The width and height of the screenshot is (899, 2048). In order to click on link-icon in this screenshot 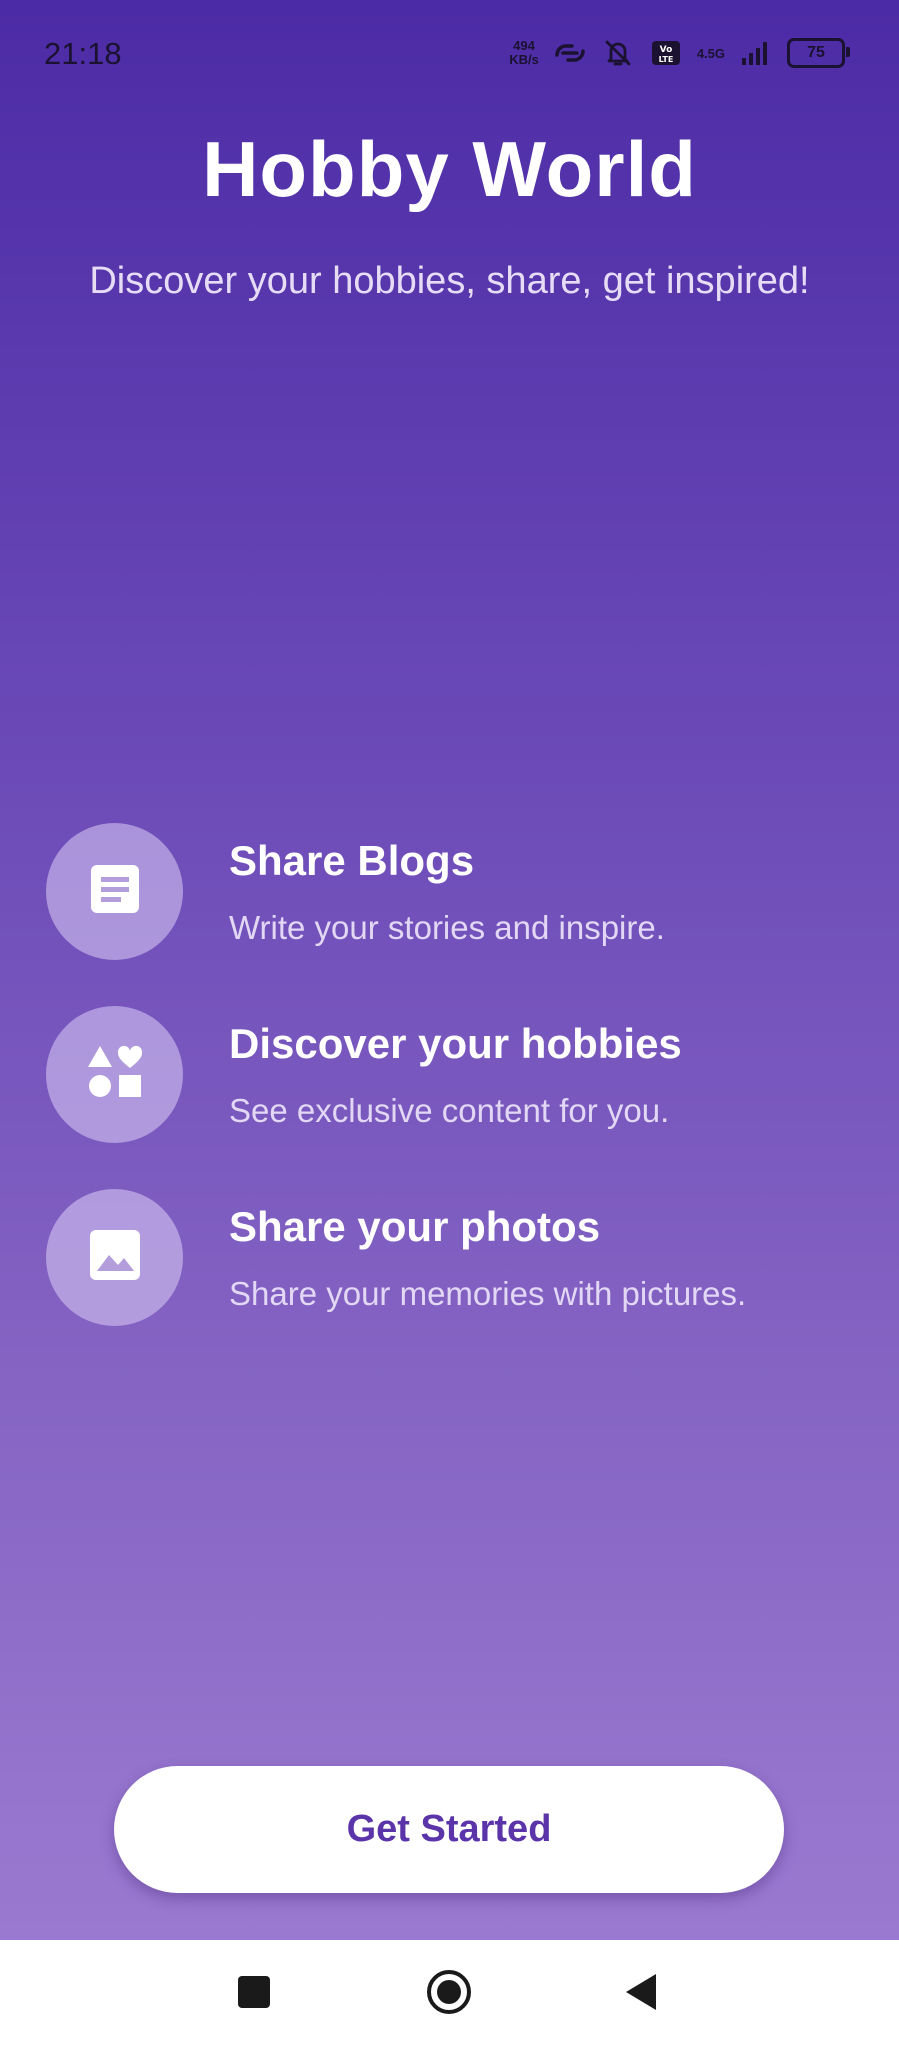, I will do `click(570, 53)`.